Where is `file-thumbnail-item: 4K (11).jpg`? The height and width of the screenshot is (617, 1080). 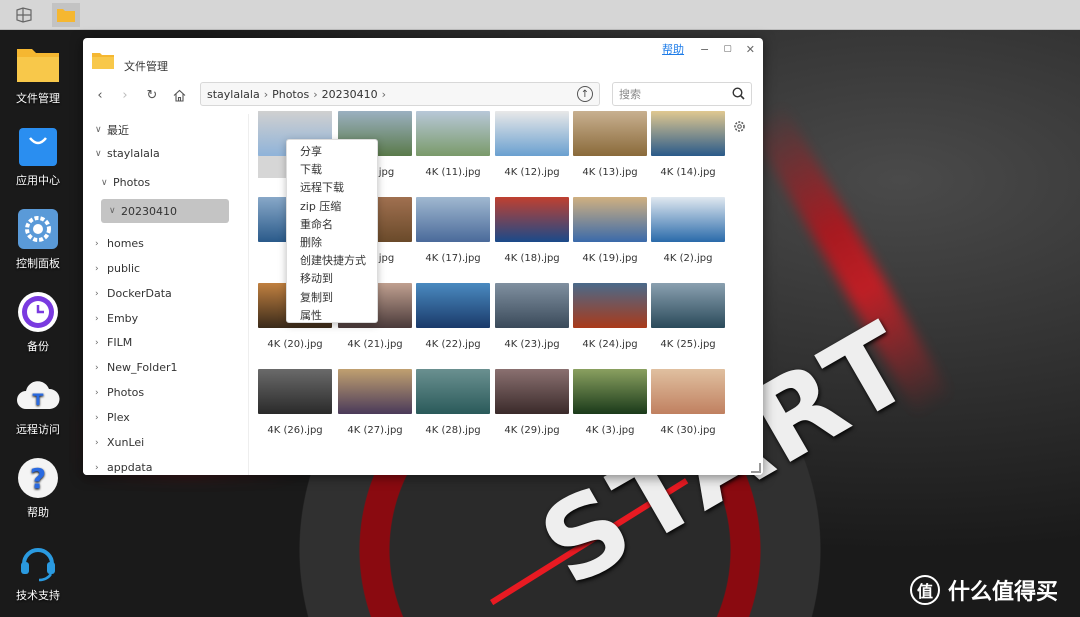 file-thumbnail-item: 4K (11).jpg is located at coordinates (453, 144).